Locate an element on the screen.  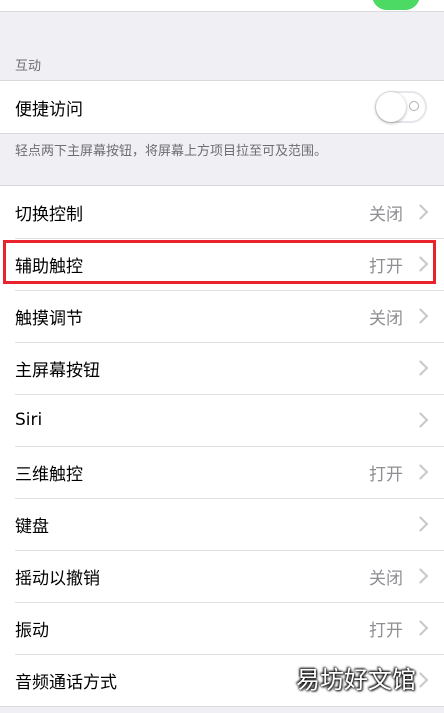
watermark: 易坊好文馆 is located at coordinates (356, 680).